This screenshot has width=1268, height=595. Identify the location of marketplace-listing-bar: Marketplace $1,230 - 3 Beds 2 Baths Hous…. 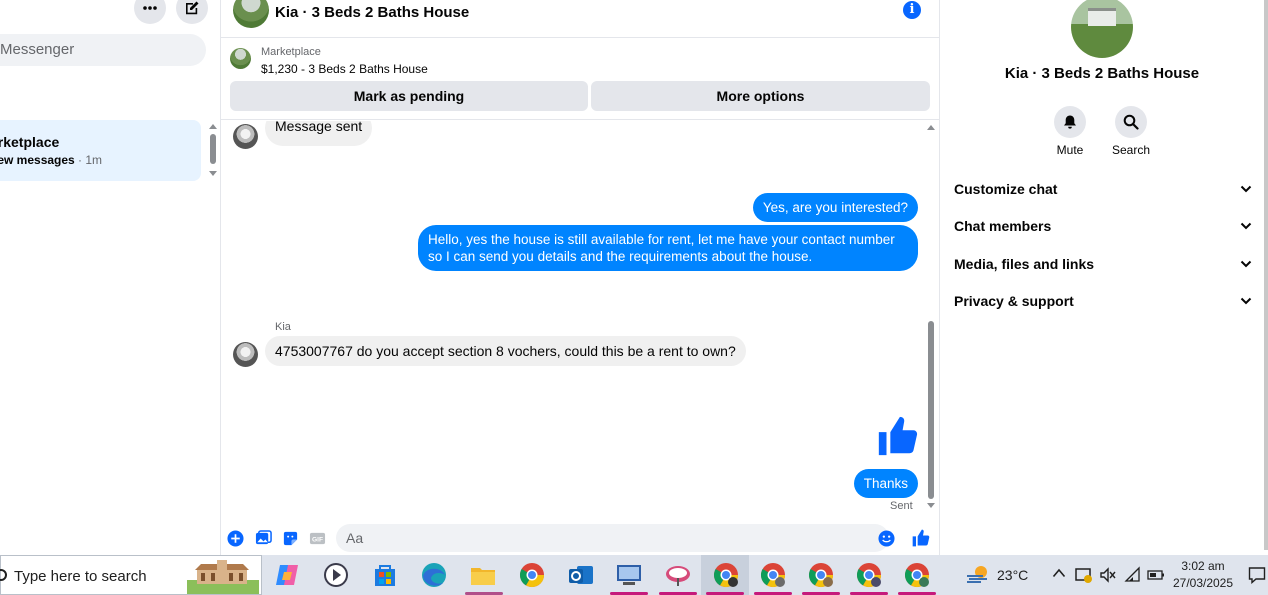
(580, 79).